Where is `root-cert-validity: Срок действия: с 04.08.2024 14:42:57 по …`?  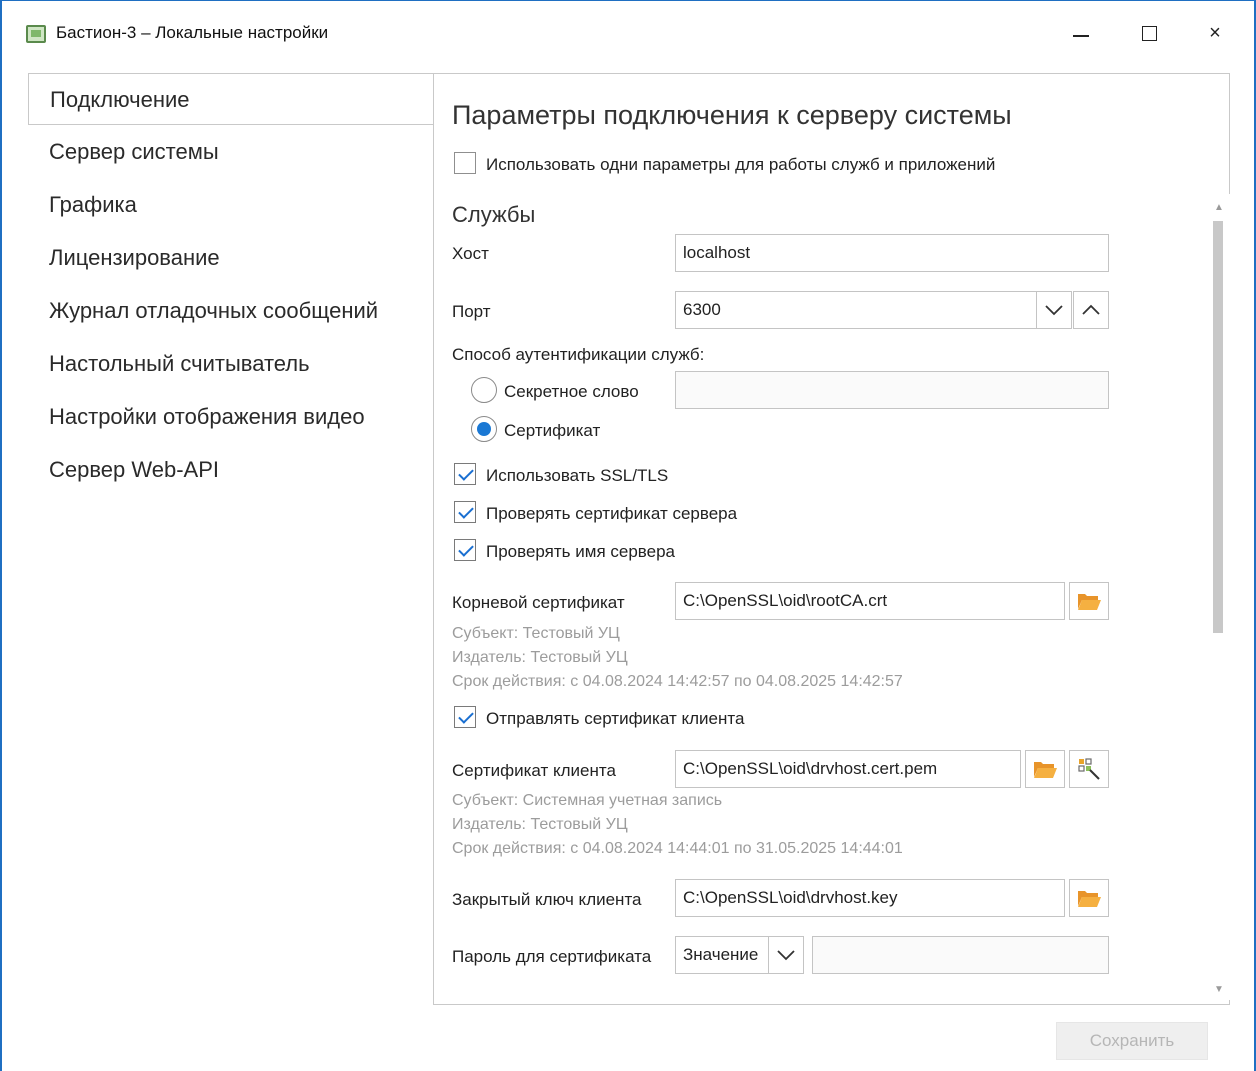
root-cert-validity: Срок действия: с 04.08.2024 14:42:57 по … is located at coordinates (677, 681).